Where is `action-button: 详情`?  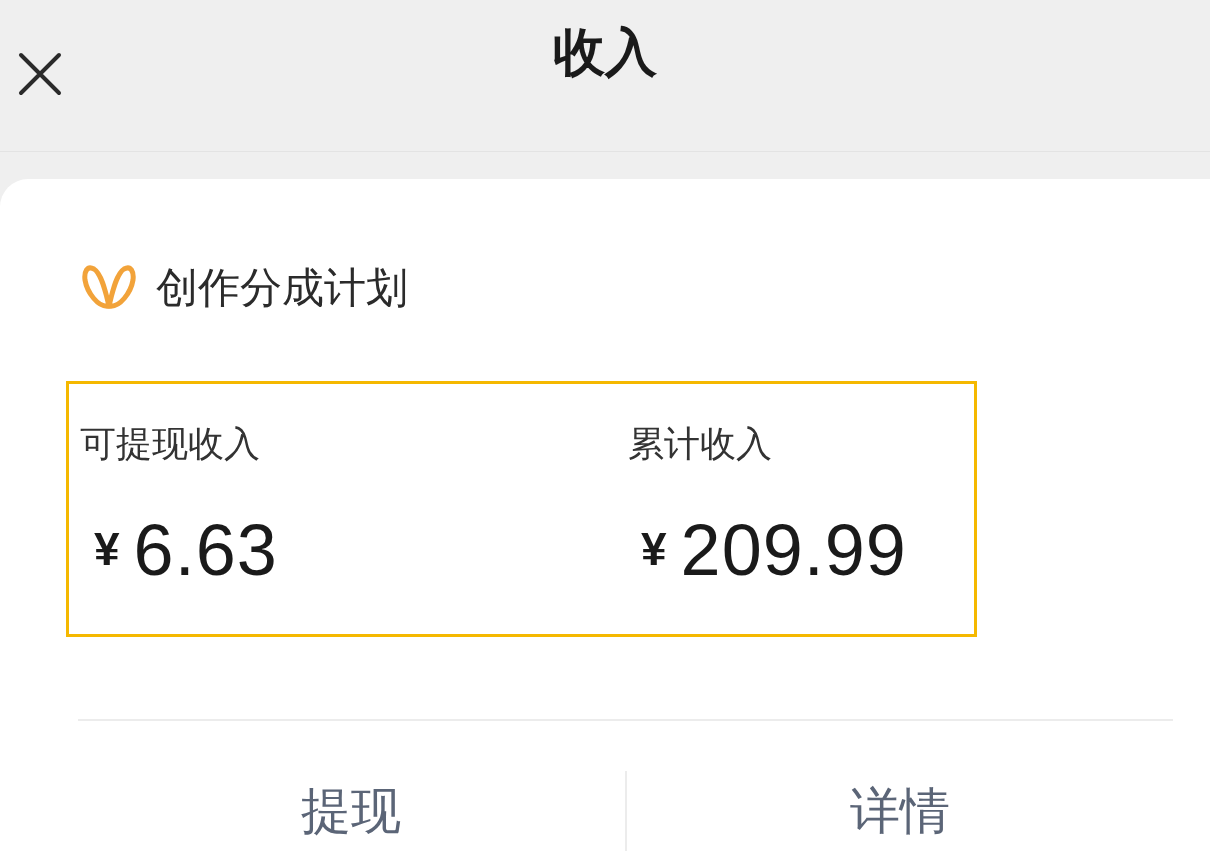
action-button: 详情 is located at coordinates (899, 811).